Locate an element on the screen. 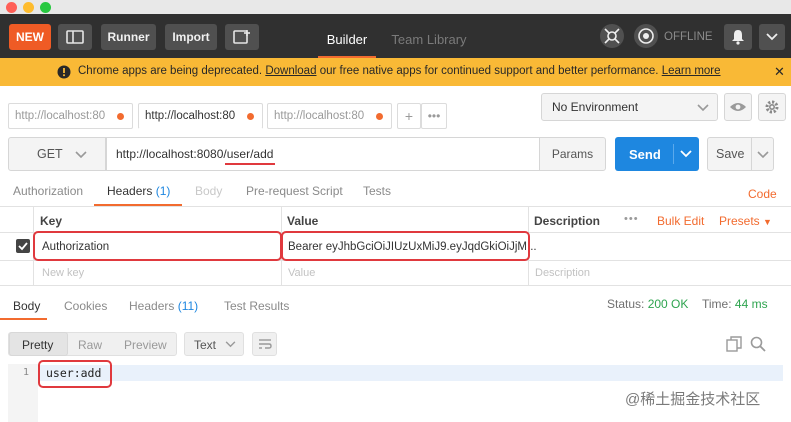 This screenshot has width=791, height=422. url-input: http://localhost:8080/user/add is located at coordinates (323, 154).